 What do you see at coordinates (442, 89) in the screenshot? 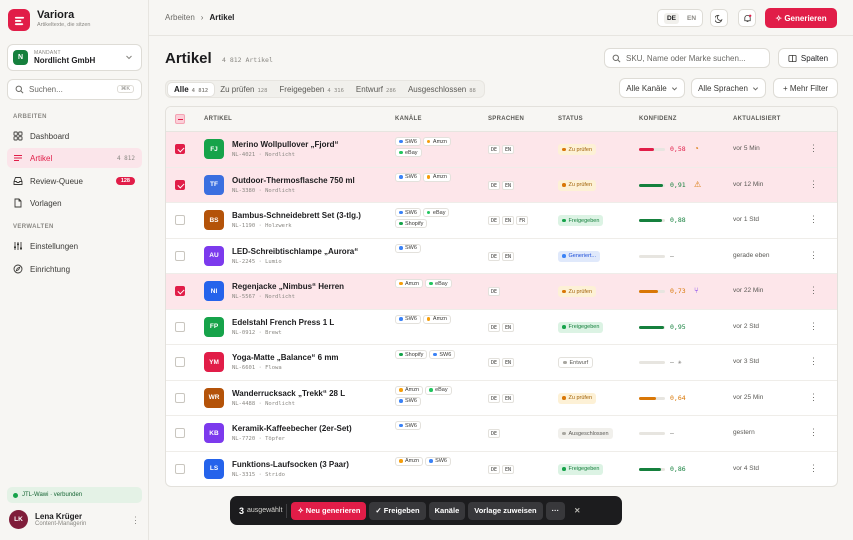
I see `tab-ausgeschlossen: Ausgeschlossen 88` at bounding box center [442, 89].